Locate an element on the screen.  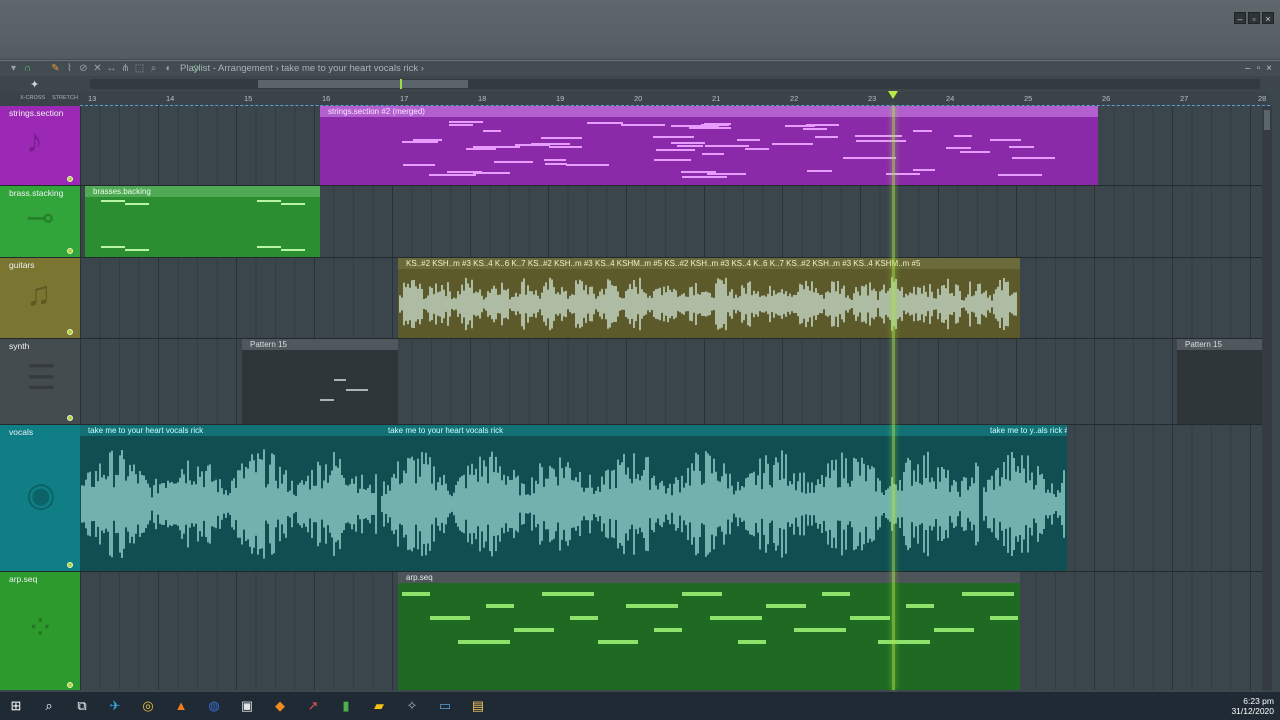
timeline-ruler: 13 14 15 16 17 18 19 20 21 22 23 24 25 26 27 28 is located at coordinates (675, 99).